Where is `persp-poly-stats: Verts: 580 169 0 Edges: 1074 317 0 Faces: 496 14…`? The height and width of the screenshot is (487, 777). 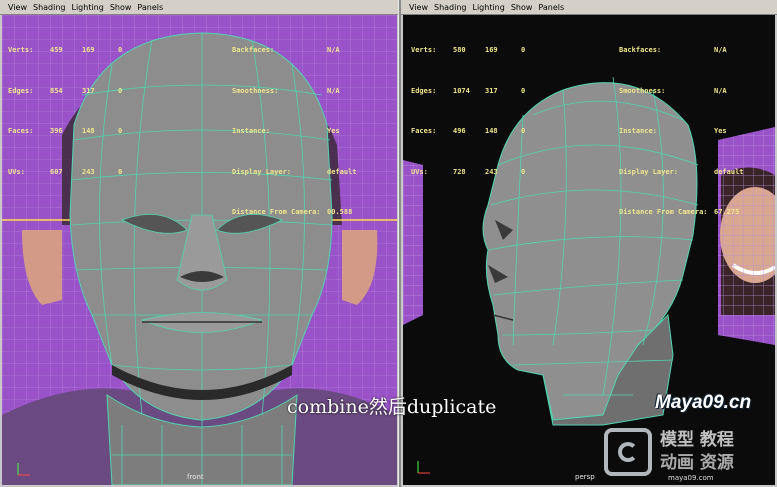
persp-poly-stats: Verts: 580 169 0 Edges: 1074 317 0 Faces: 496 14… is located at coordinates (468, 111).